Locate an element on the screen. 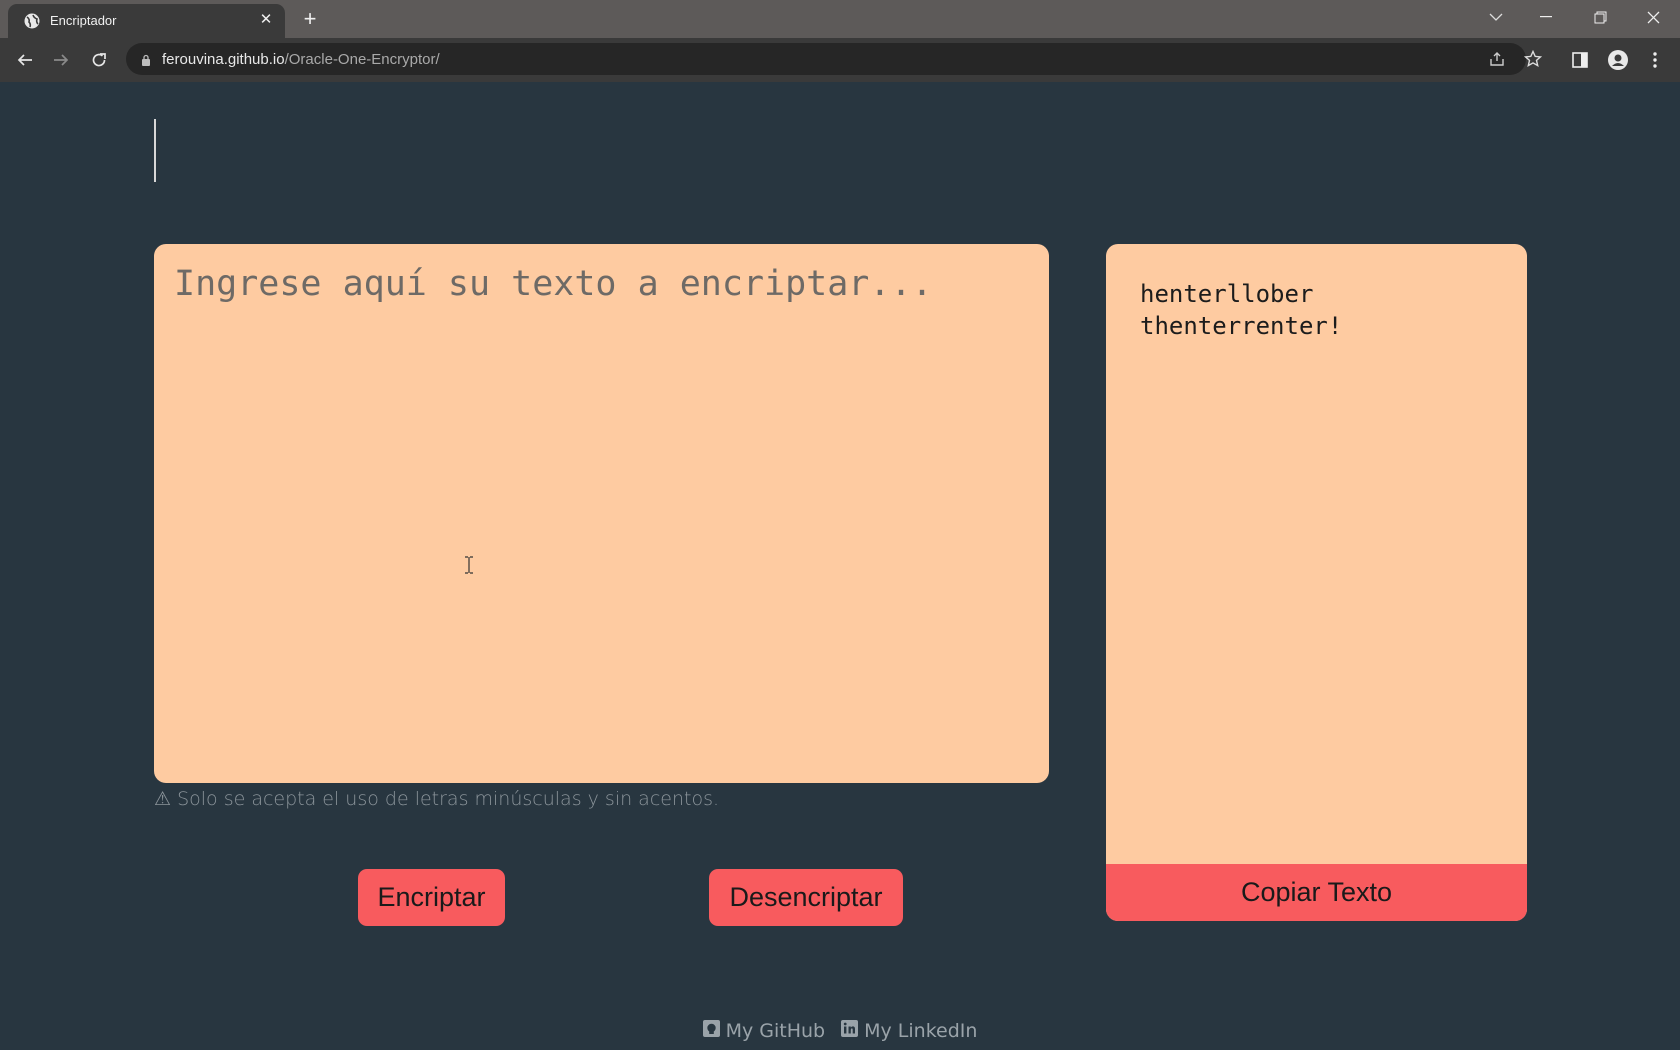 The height and width of the screenshot is (1050, 1680). linkedin-link: My LinkedIn is located at coordinates (909, 1031).